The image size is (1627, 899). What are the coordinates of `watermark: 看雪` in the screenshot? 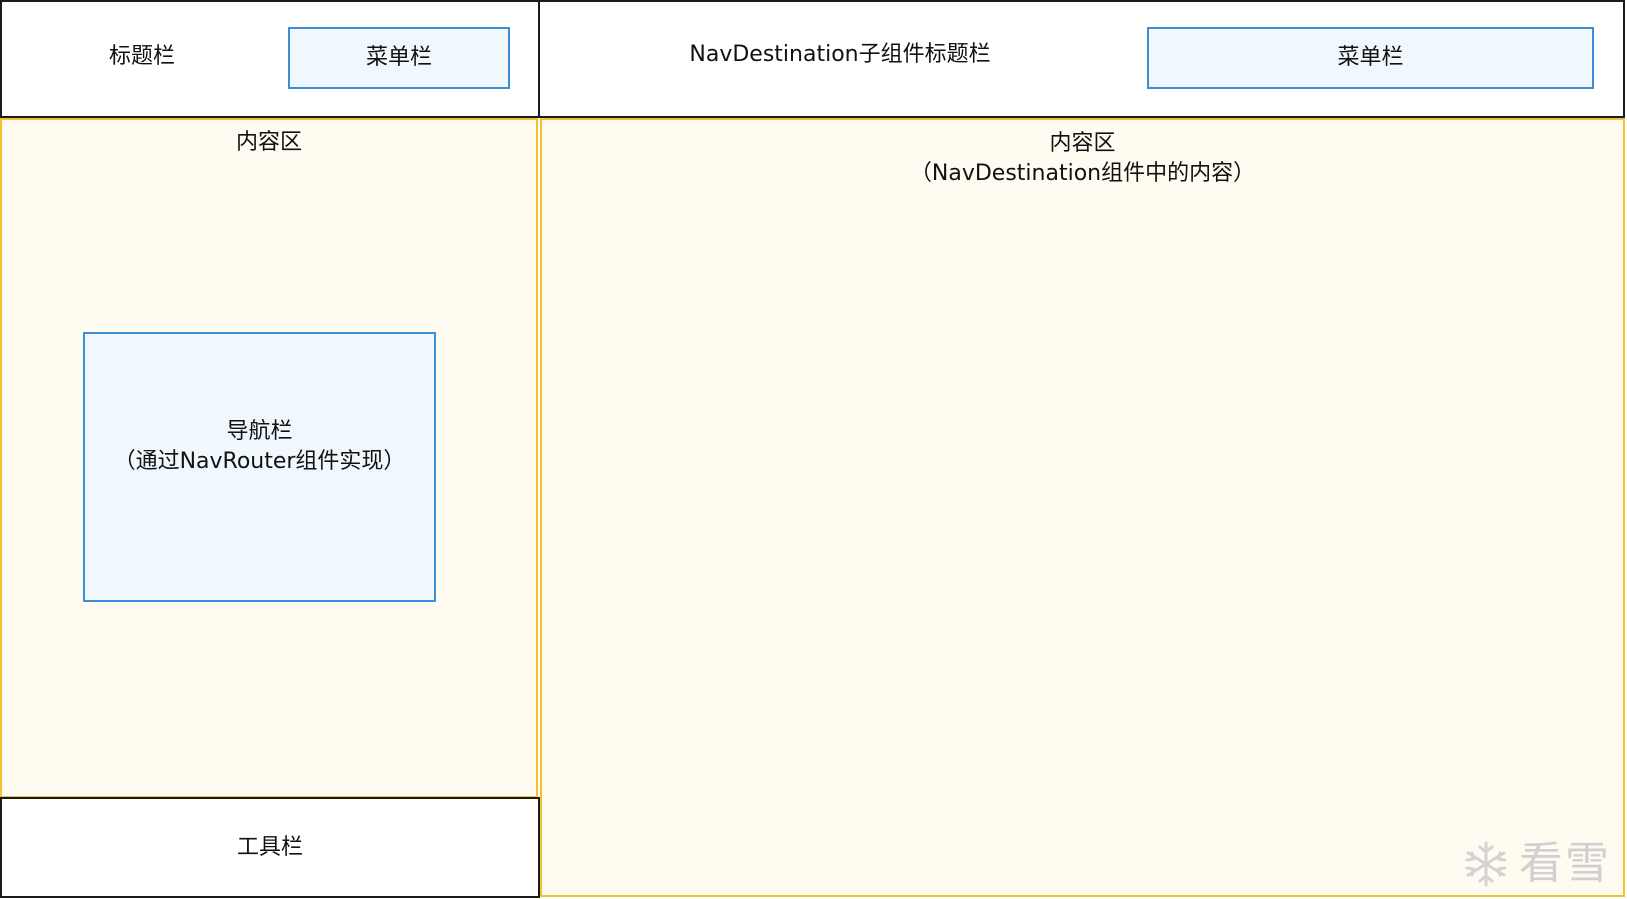 It's located at (1536, 864).